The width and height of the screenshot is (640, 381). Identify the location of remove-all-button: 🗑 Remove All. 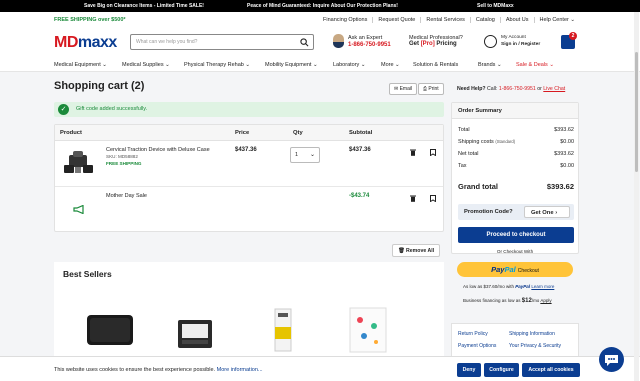
(416, 250).